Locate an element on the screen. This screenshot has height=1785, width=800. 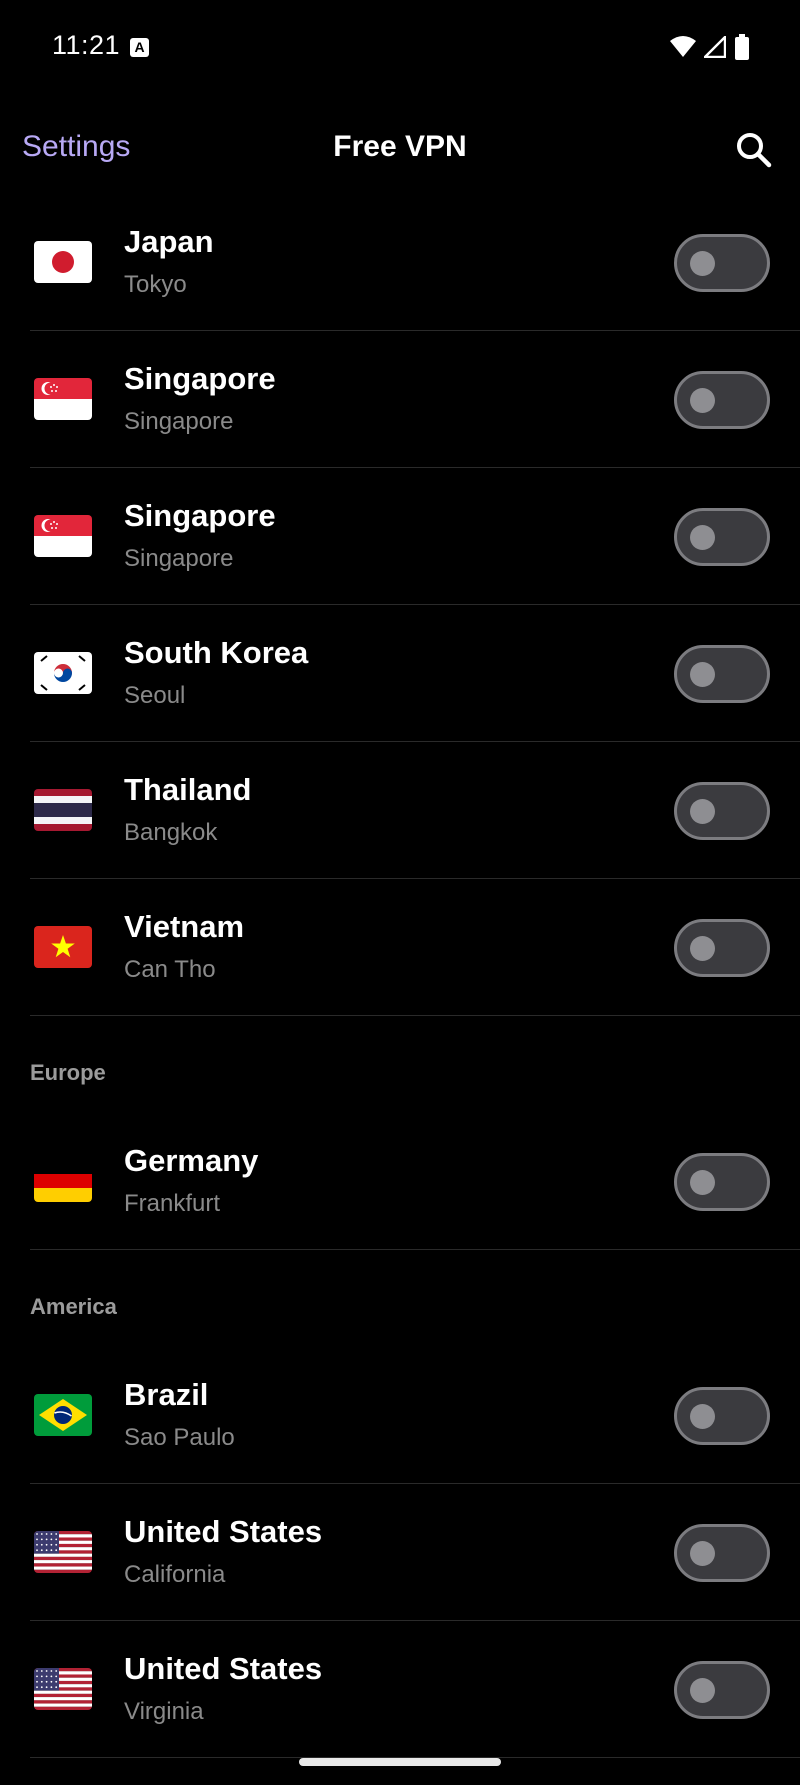
country-name: Vietnam is located at coordinates (184, 926).